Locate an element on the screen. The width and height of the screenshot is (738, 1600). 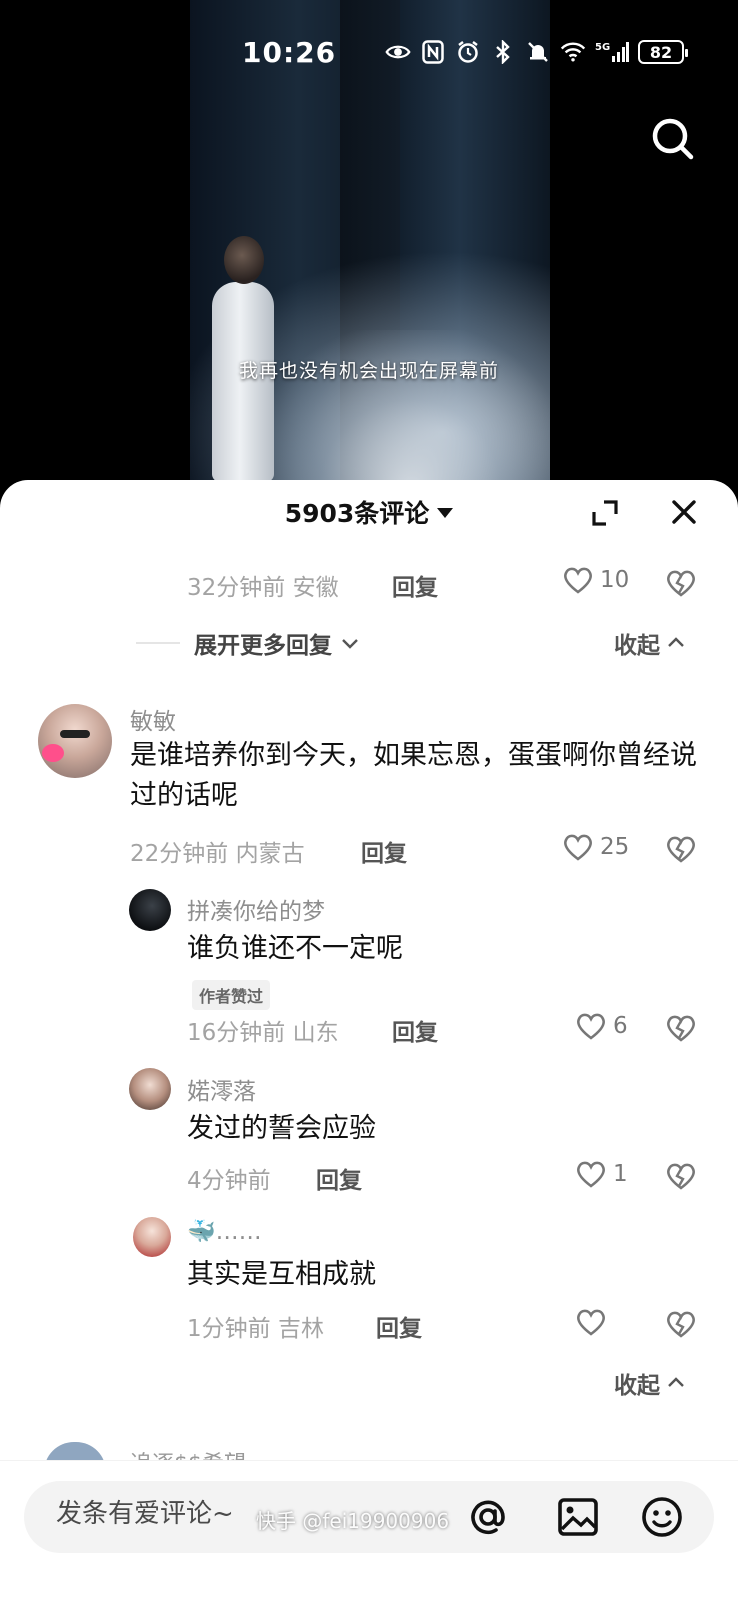
author-liked-badge: 作者赞过 is located at coordinates (231, 995).